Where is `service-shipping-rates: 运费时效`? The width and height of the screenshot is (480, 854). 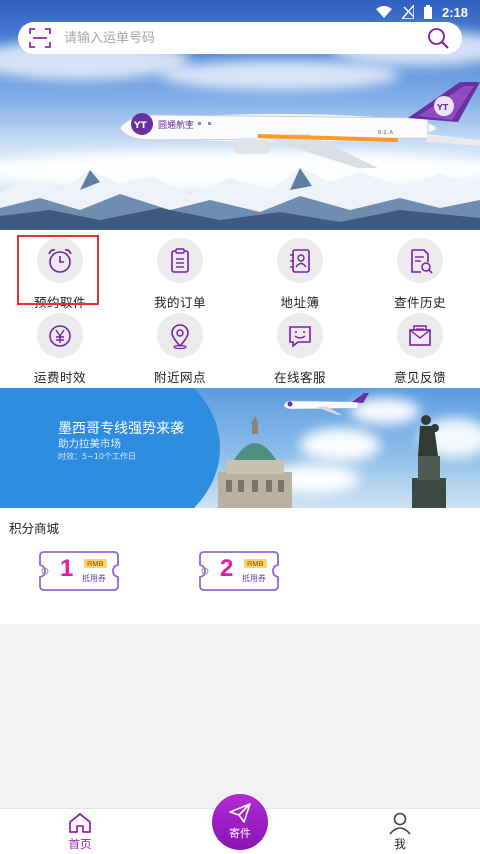
service-shipping-rates: 运费时效 is located at coordinates (60, 347).